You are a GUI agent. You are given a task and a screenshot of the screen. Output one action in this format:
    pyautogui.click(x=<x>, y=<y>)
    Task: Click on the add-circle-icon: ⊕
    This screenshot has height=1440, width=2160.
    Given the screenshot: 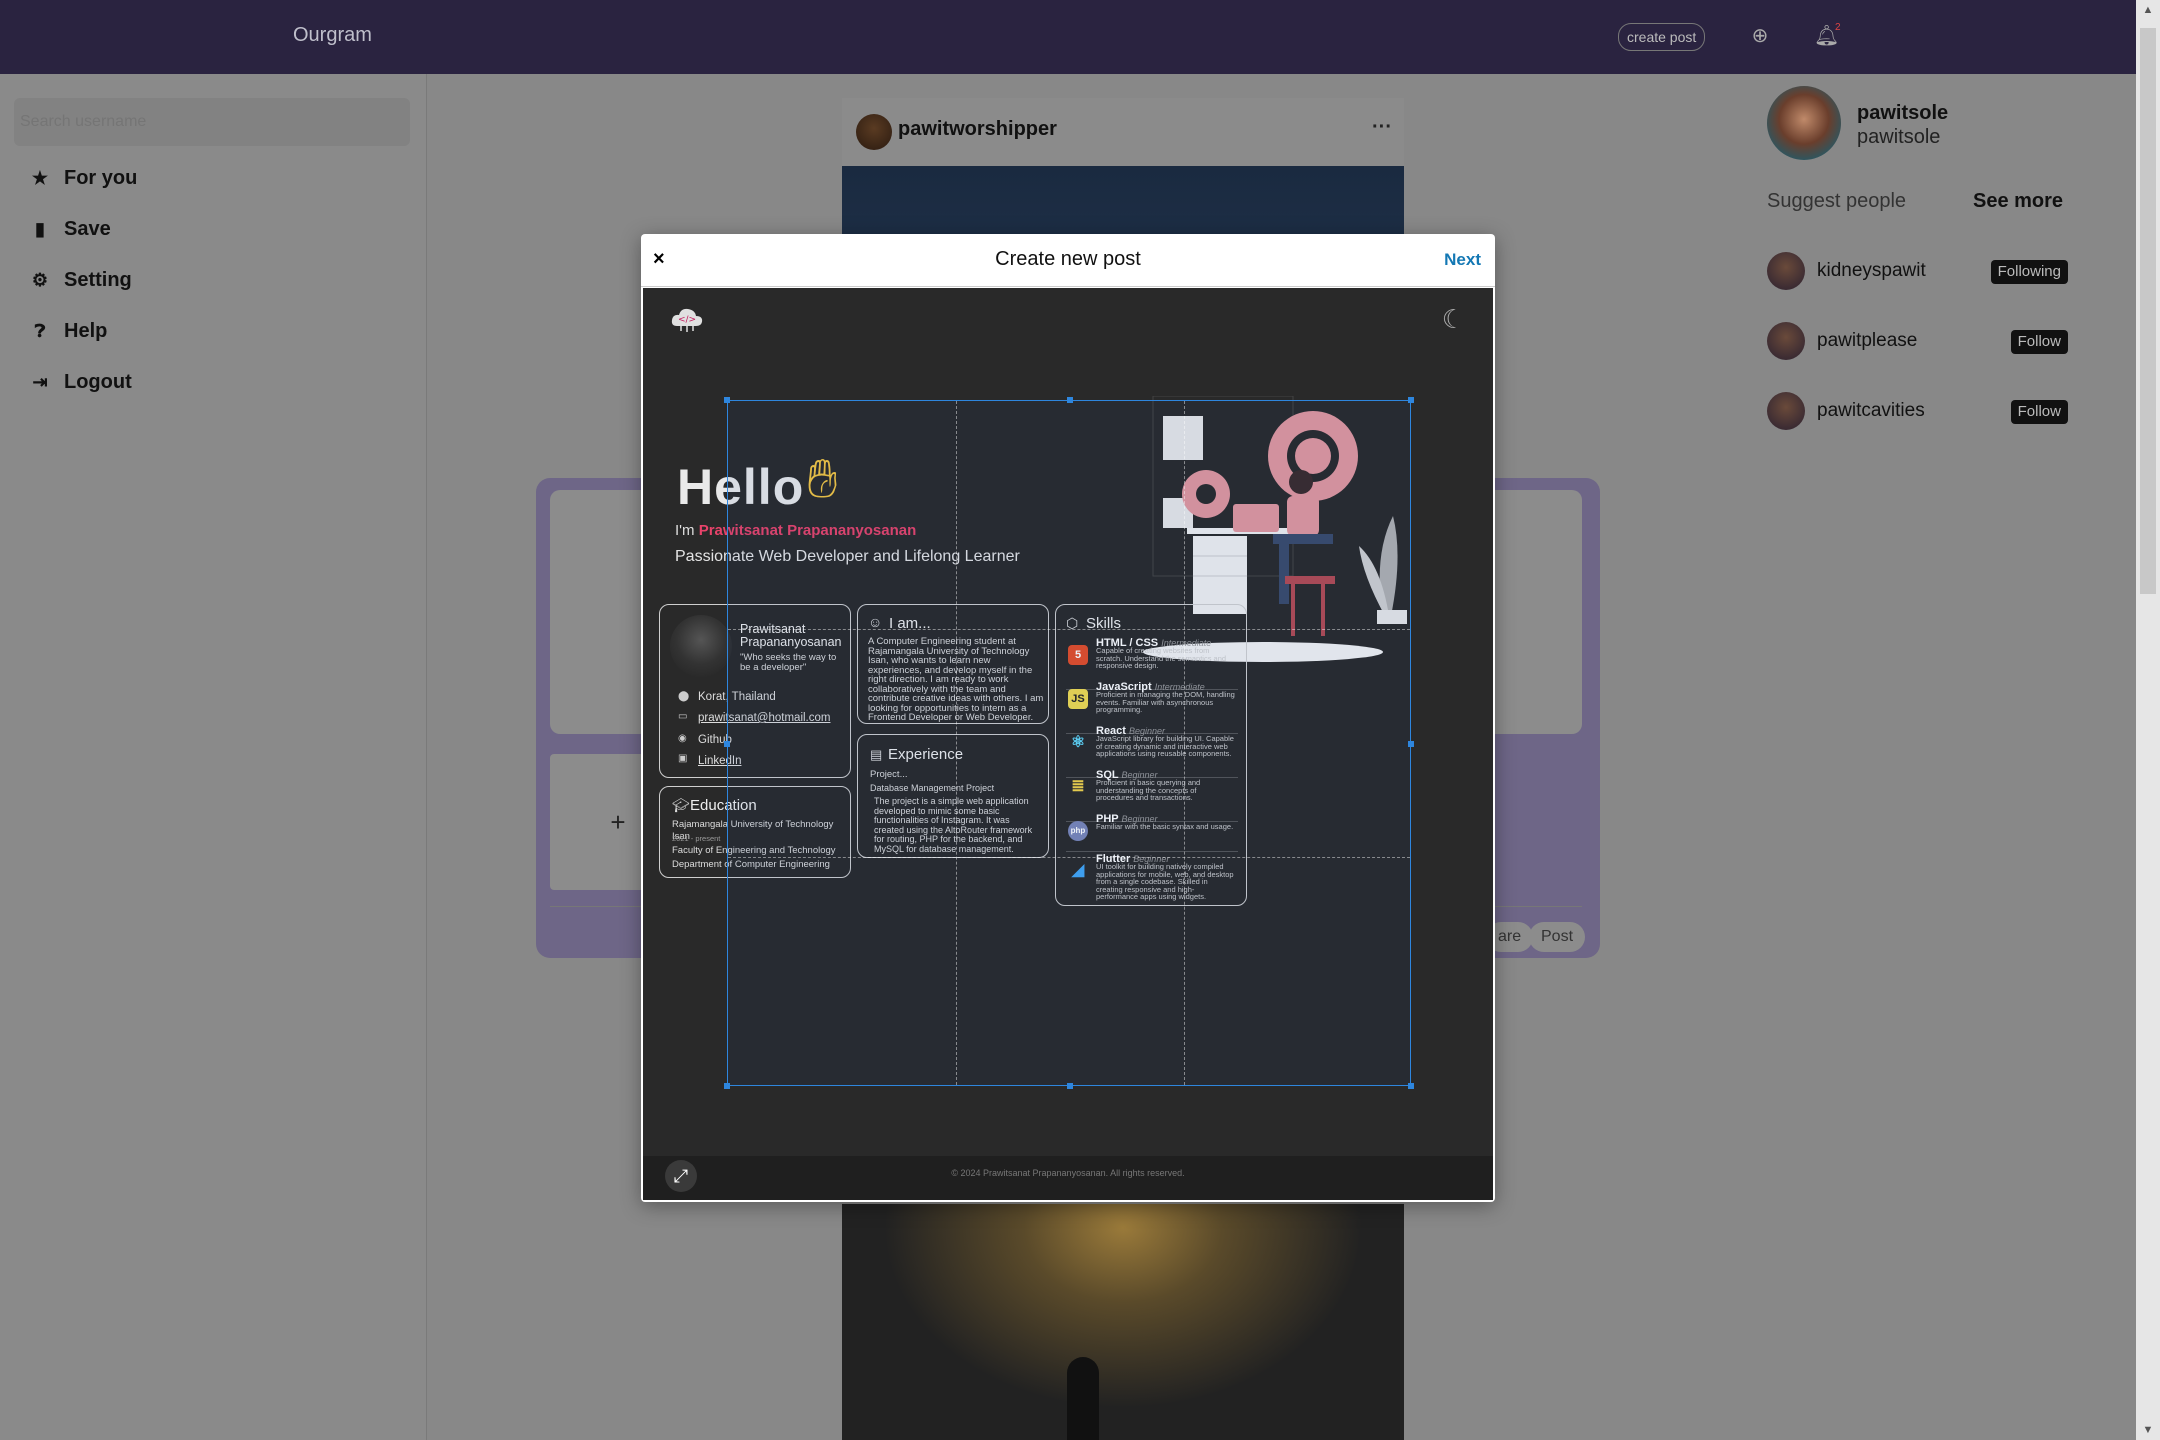 What is the action you would take?
    pyautogui.click(x=1760, y=36)
    